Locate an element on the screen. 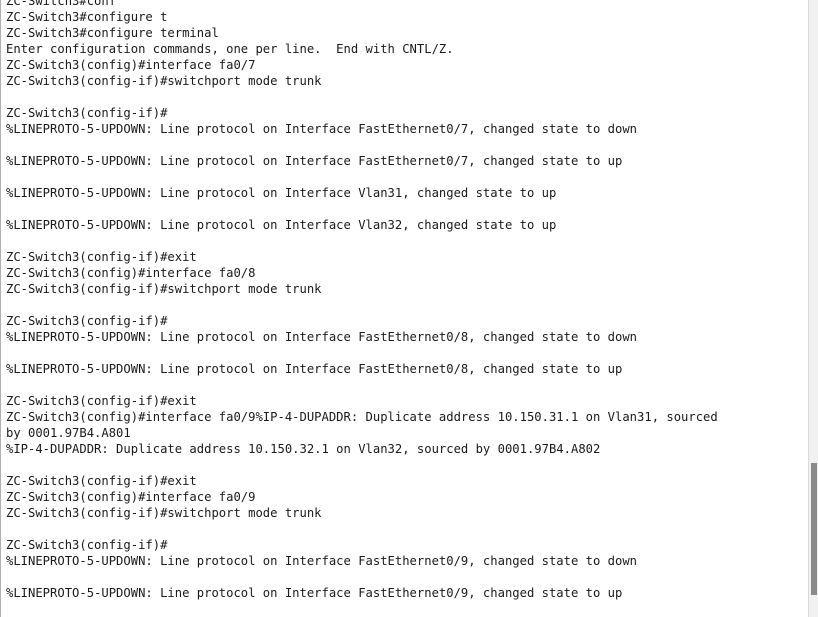 This screenshot has height=617, width=818. terminal-line: ZC-Switch3#configure t is located at coordinates (87, 17).